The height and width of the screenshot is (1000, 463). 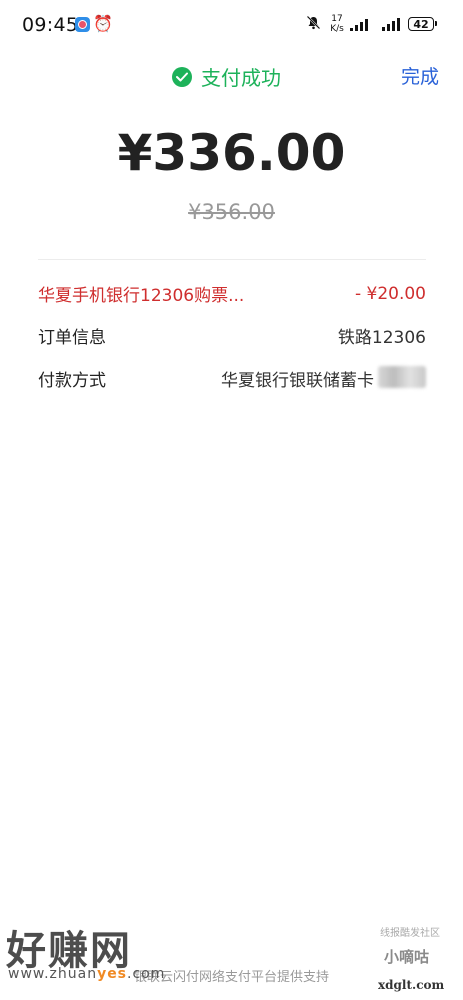 What do you see at coordinates (82, 24) in the screenshot?
I see `app-icon` at bounding box center [82, 24].